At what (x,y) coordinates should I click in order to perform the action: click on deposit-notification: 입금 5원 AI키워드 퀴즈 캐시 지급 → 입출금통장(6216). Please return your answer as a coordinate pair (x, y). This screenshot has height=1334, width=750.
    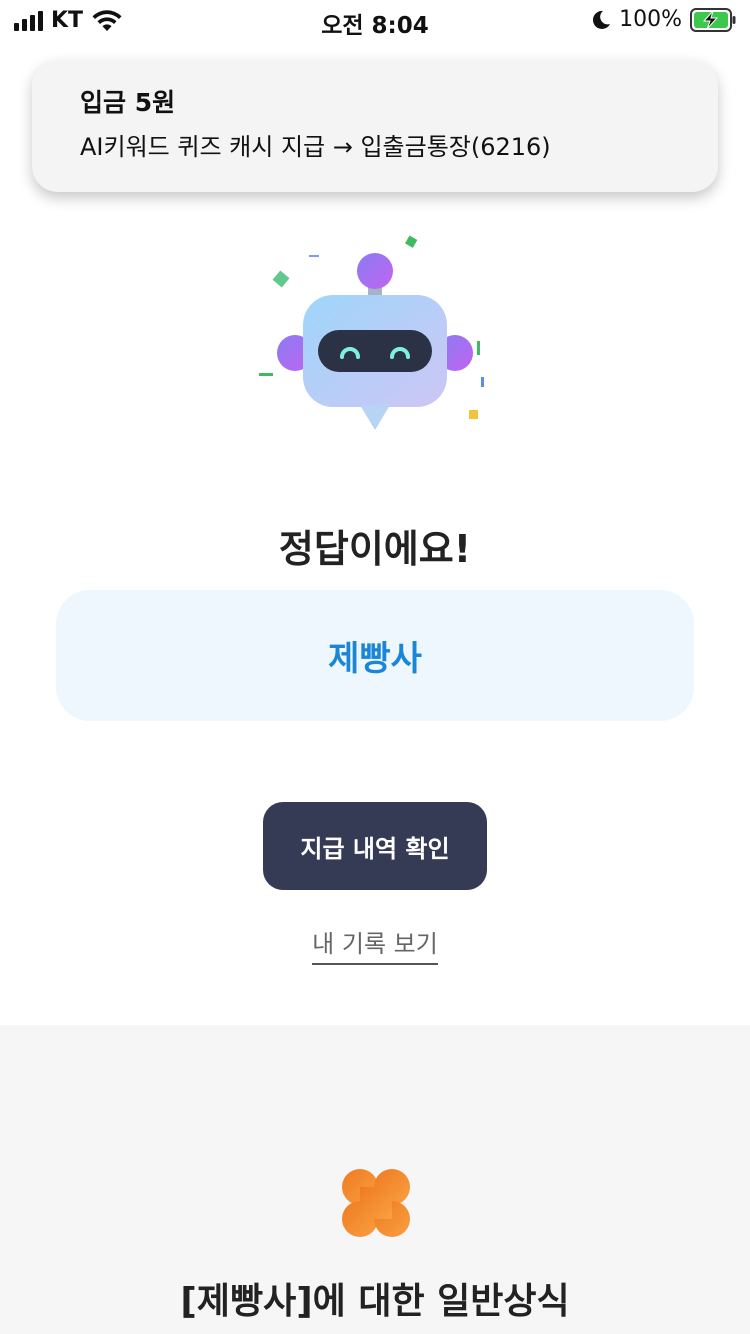
    Looking at the image, I should click on (375, 126).